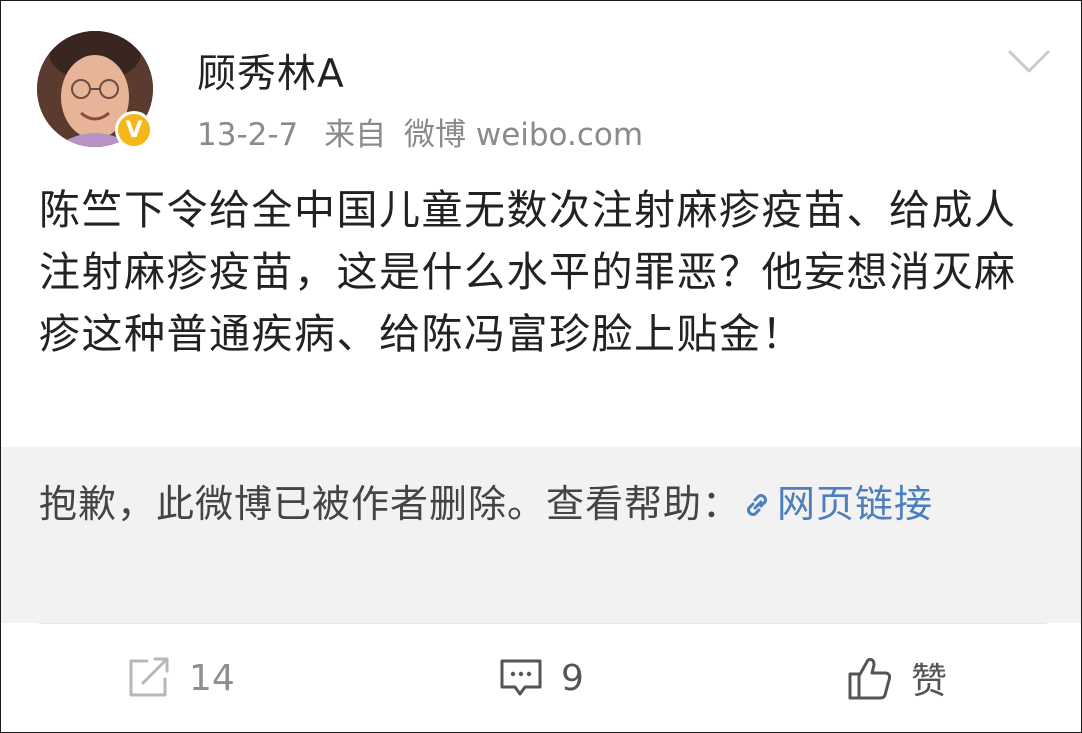 The width and height of the screenshot is (1082, 733). Describe the element at coordinates (1029, 62) in the screenshot. I see `chevron-down-icon` at that location.